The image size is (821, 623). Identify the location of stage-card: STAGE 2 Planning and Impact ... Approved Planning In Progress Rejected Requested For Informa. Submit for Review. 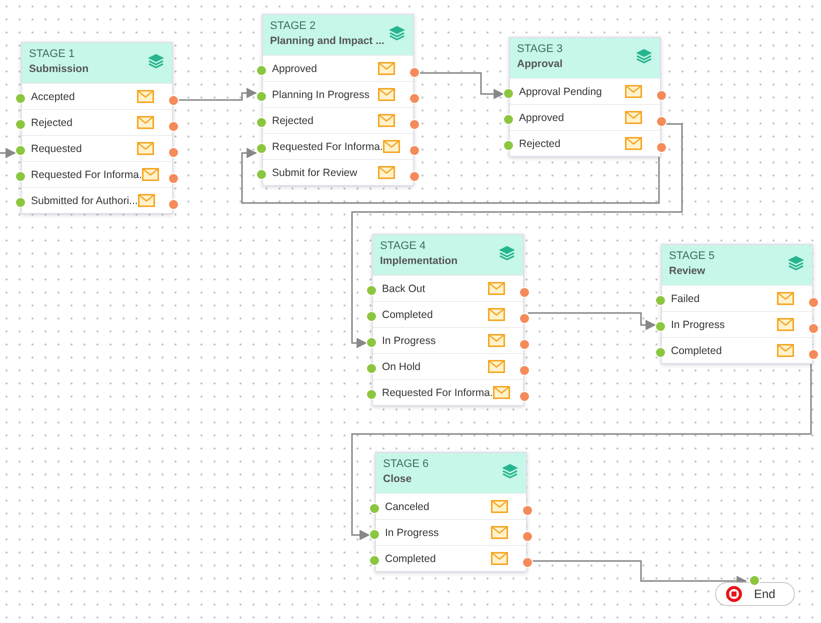
(338, 100).